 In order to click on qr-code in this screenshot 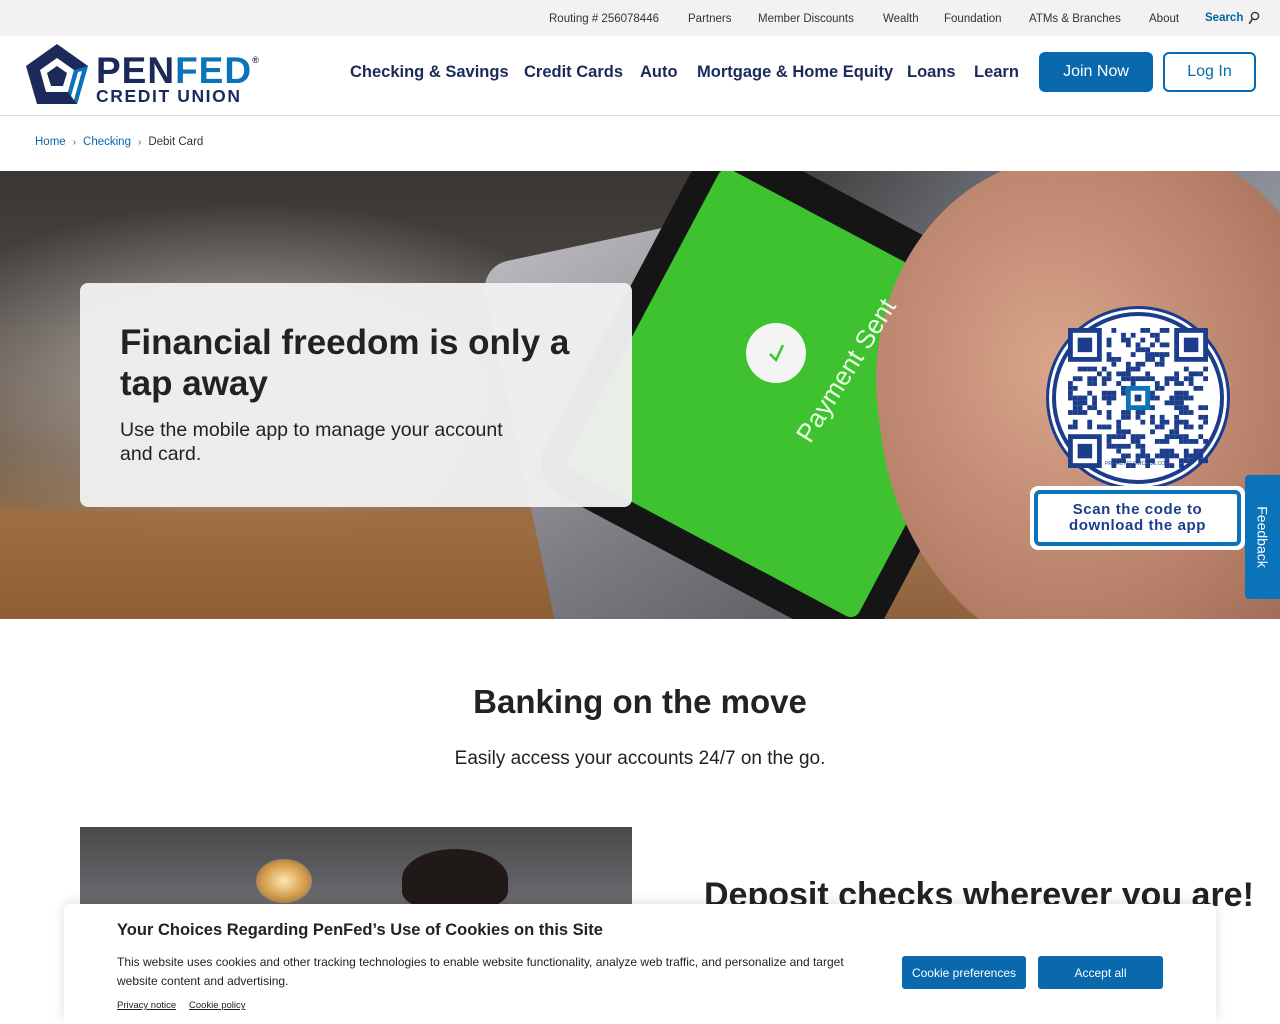, I will do `click(1138, 398)`.